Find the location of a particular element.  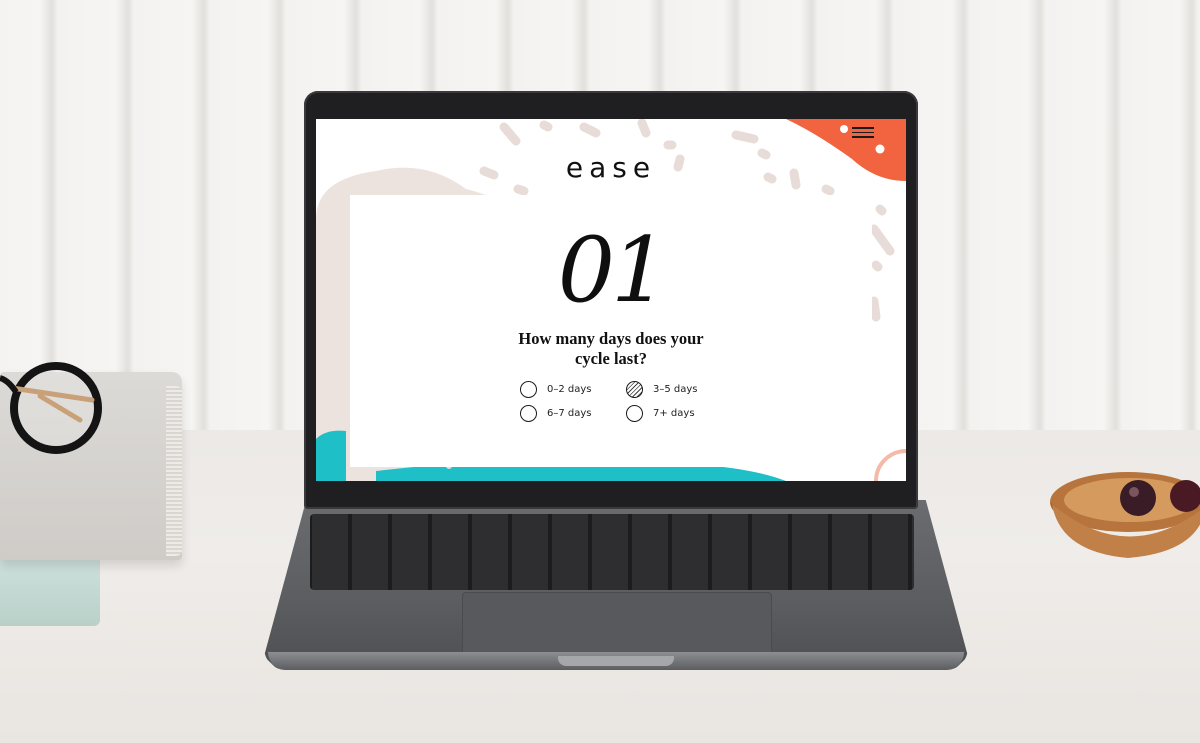

question-line-1: How many days does your is located at coordinates (611, 338).